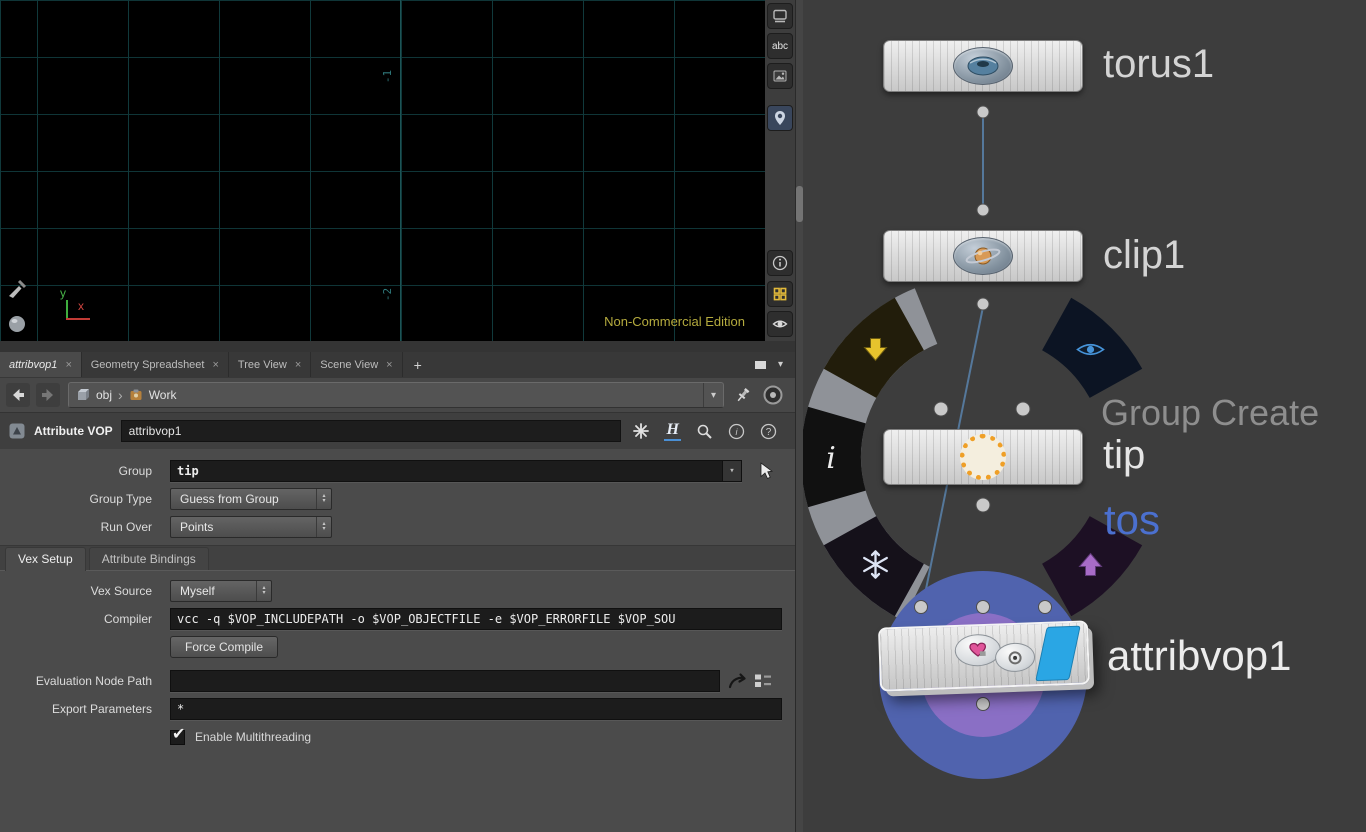 This screenshot has width=1366, height=832. I want to click on forward-button, so click(48, 395).